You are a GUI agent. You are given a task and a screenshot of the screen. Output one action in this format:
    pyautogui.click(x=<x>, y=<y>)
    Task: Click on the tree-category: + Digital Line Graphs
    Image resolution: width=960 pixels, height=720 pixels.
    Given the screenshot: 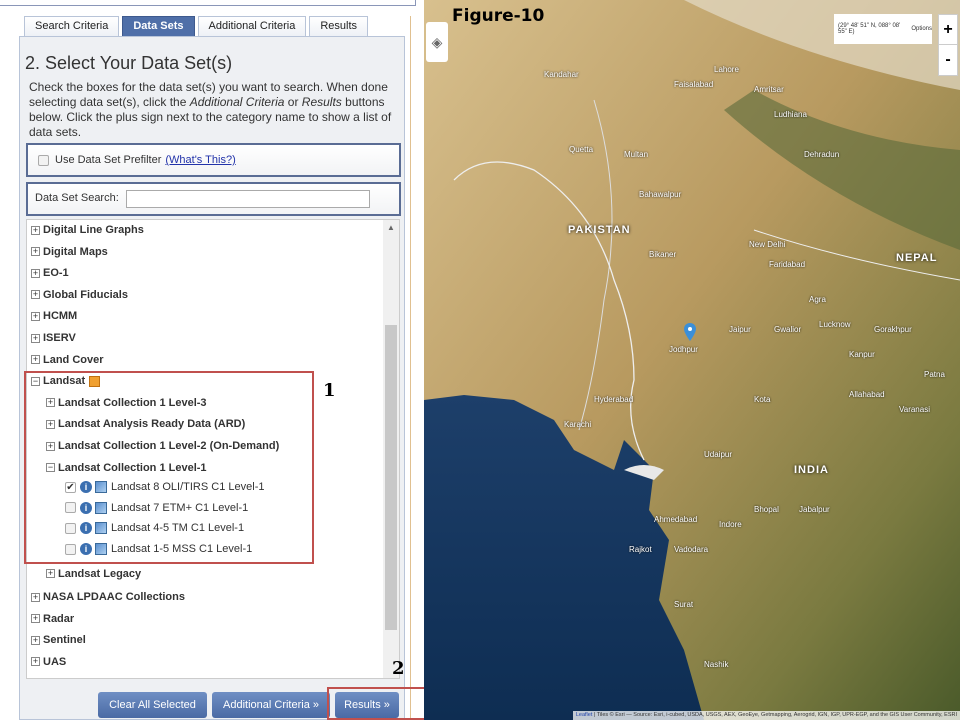 What is the action you would take?
    pyautogui.click(x=87, y=230)
    